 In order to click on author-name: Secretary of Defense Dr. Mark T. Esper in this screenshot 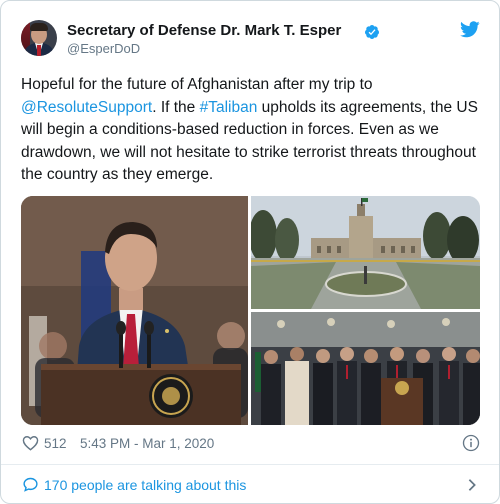, I will do `click(204, 31)`.